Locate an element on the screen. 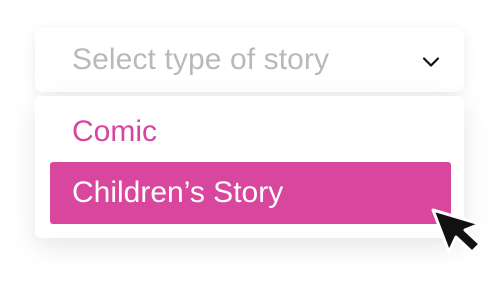  select-placeholder: Select type of story is located at coordinates (201, 59).